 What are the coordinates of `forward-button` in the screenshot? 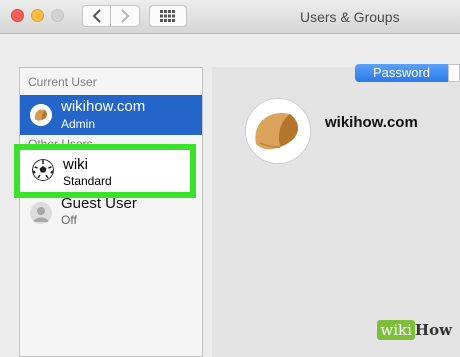 It's located at (125, 16).